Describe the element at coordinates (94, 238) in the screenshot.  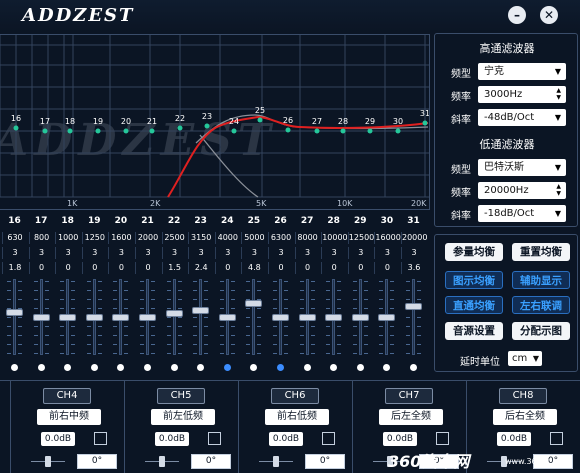
I see `freq-cell: 1250` at that location.